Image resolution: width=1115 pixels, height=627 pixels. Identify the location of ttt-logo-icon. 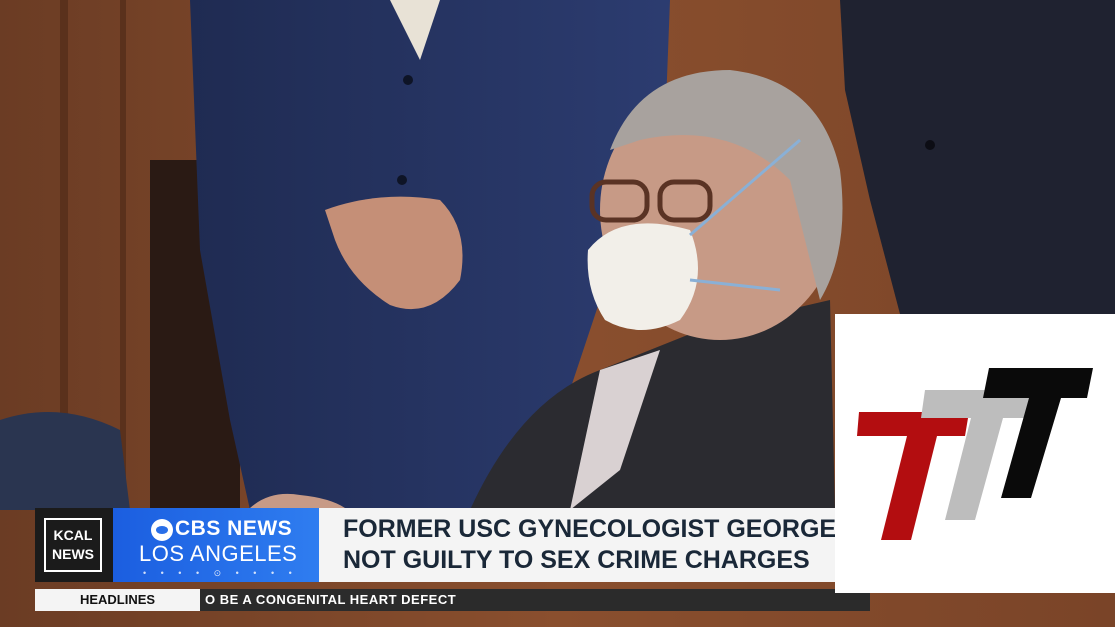
(975, 454).